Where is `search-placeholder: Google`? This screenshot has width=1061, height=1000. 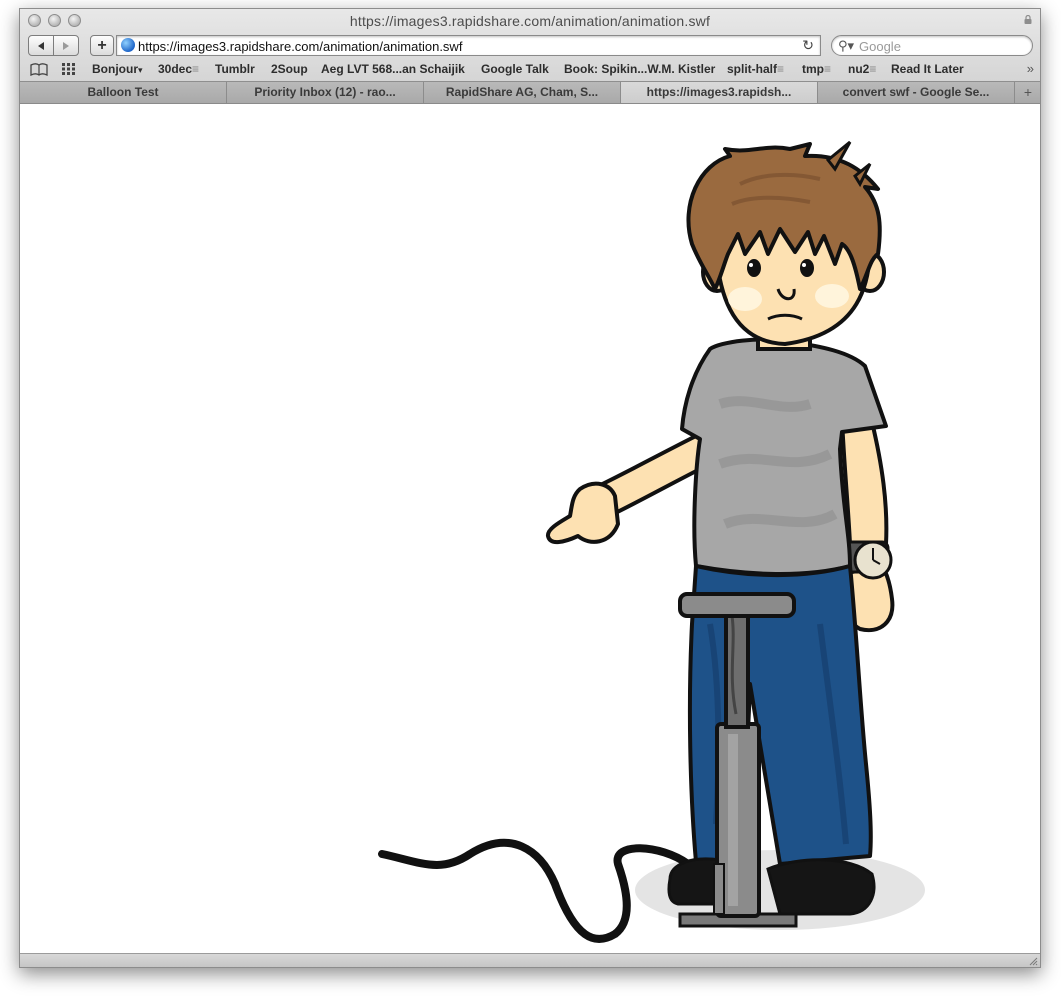
search-placeholder: Google is located at coordinates (880, 46).